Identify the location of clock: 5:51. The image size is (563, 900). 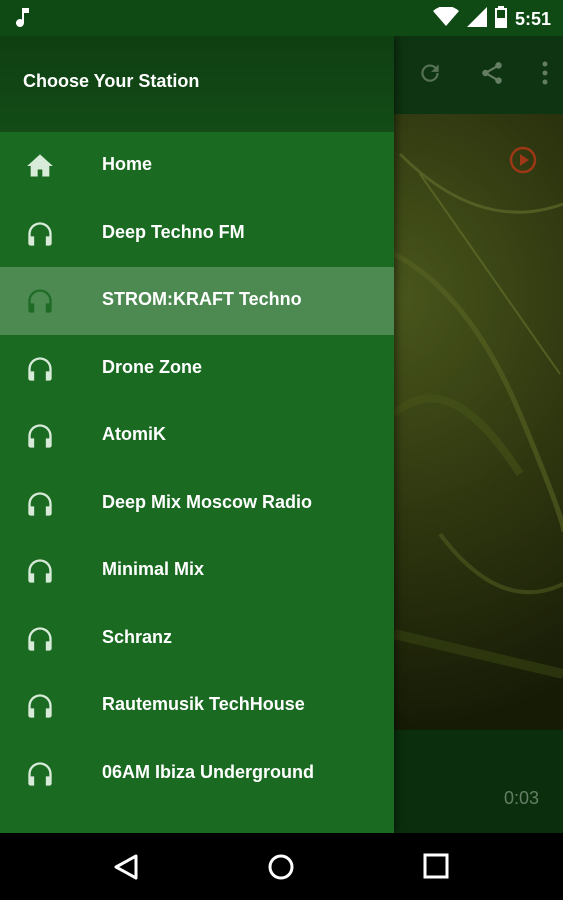
(532, 19).